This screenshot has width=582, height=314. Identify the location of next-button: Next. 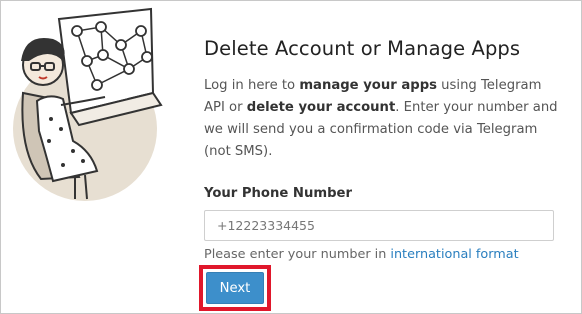
(235, 288).